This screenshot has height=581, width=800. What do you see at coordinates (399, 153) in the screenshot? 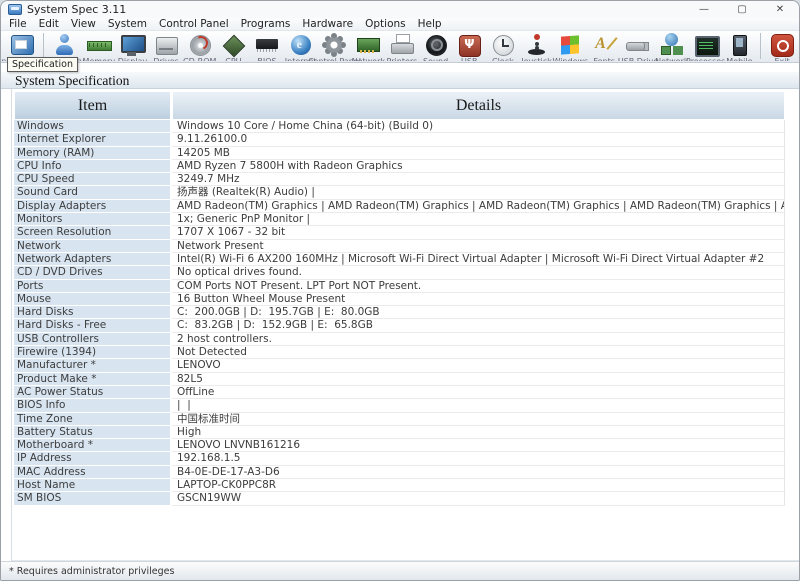
I see `table-row: Memory (RAM) 14205 MB` at bounding box center [399, 153].